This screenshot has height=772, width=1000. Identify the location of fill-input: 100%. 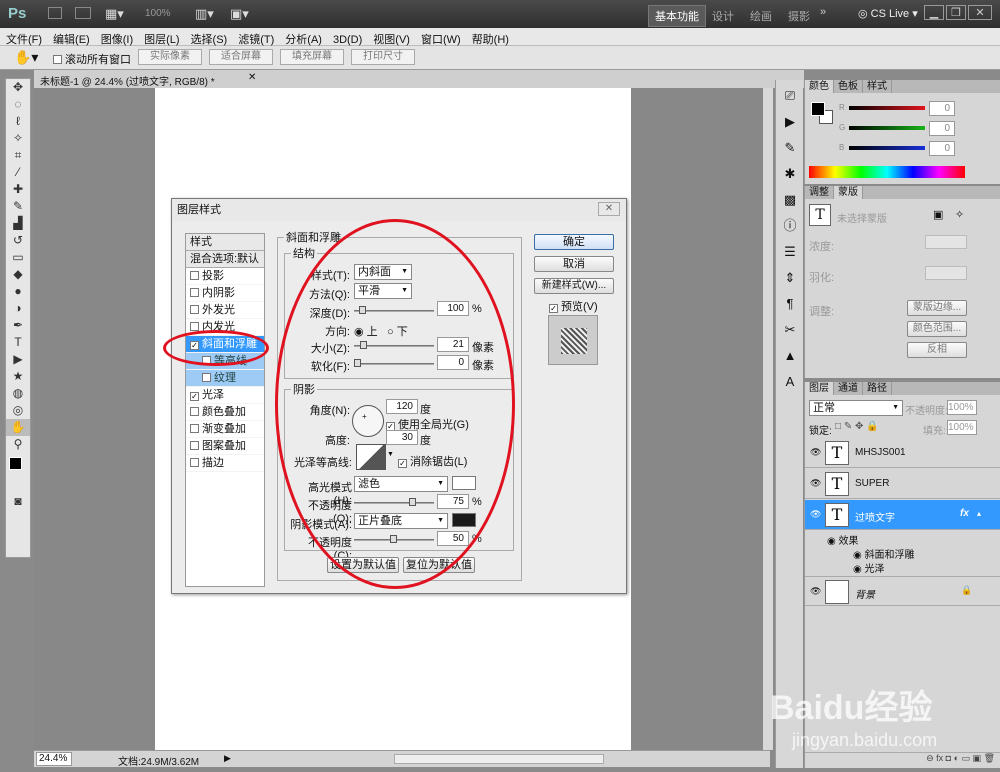
(962, 427).